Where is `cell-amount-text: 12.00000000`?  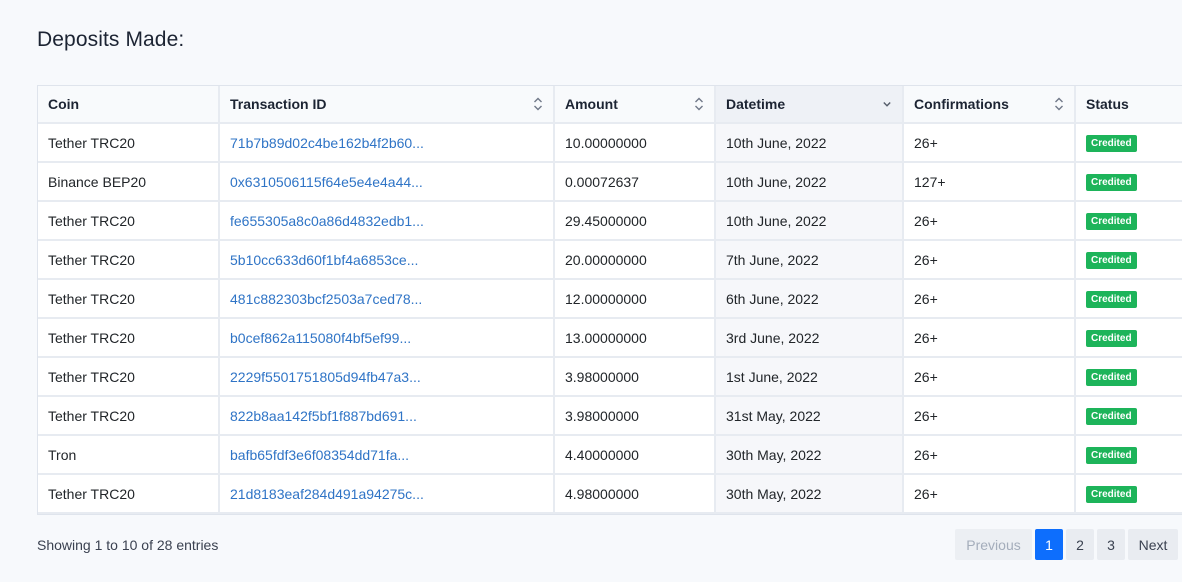
cell-amount-text: 12.00000000 is located at coordinates (606, 298).